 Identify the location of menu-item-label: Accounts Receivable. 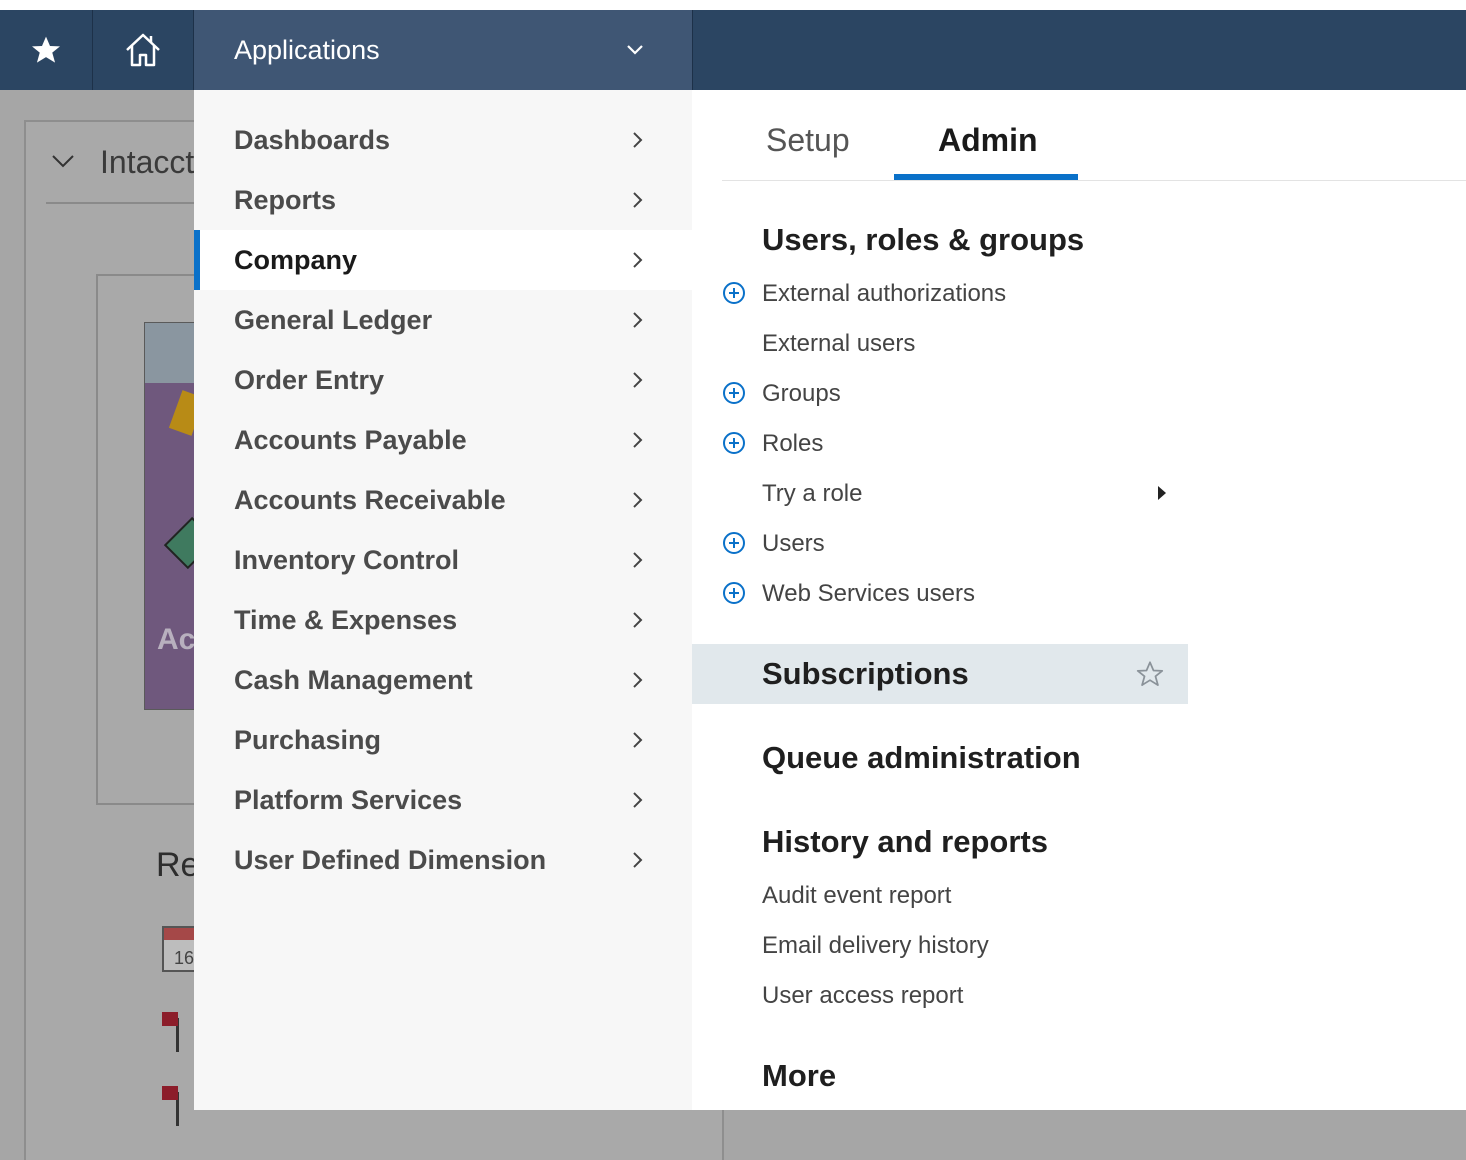
(370, 499).